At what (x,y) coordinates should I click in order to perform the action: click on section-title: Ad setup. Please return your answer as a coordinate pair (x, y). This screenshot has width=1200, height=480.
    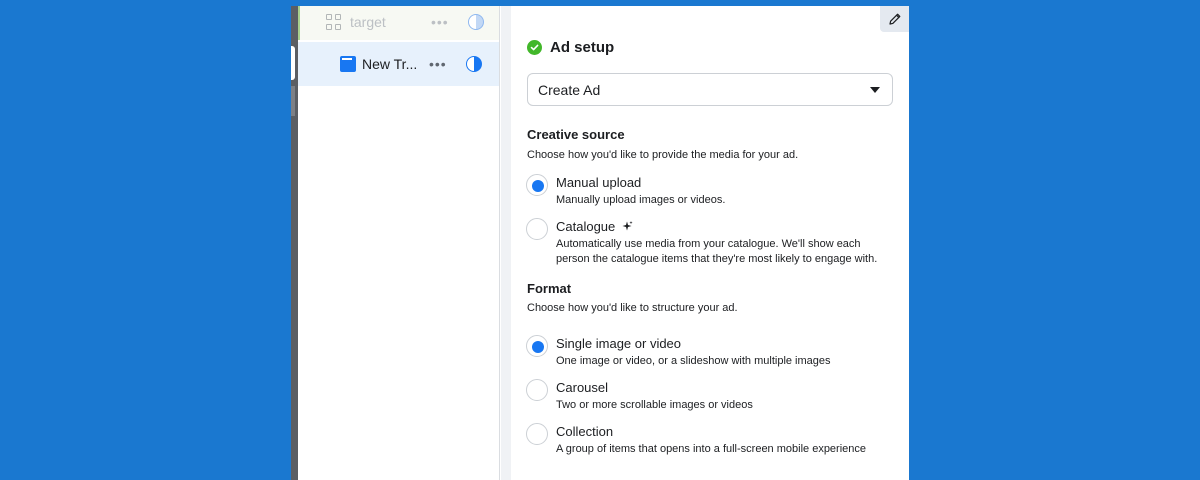
    Looking at the image, I should click on (582, 47).